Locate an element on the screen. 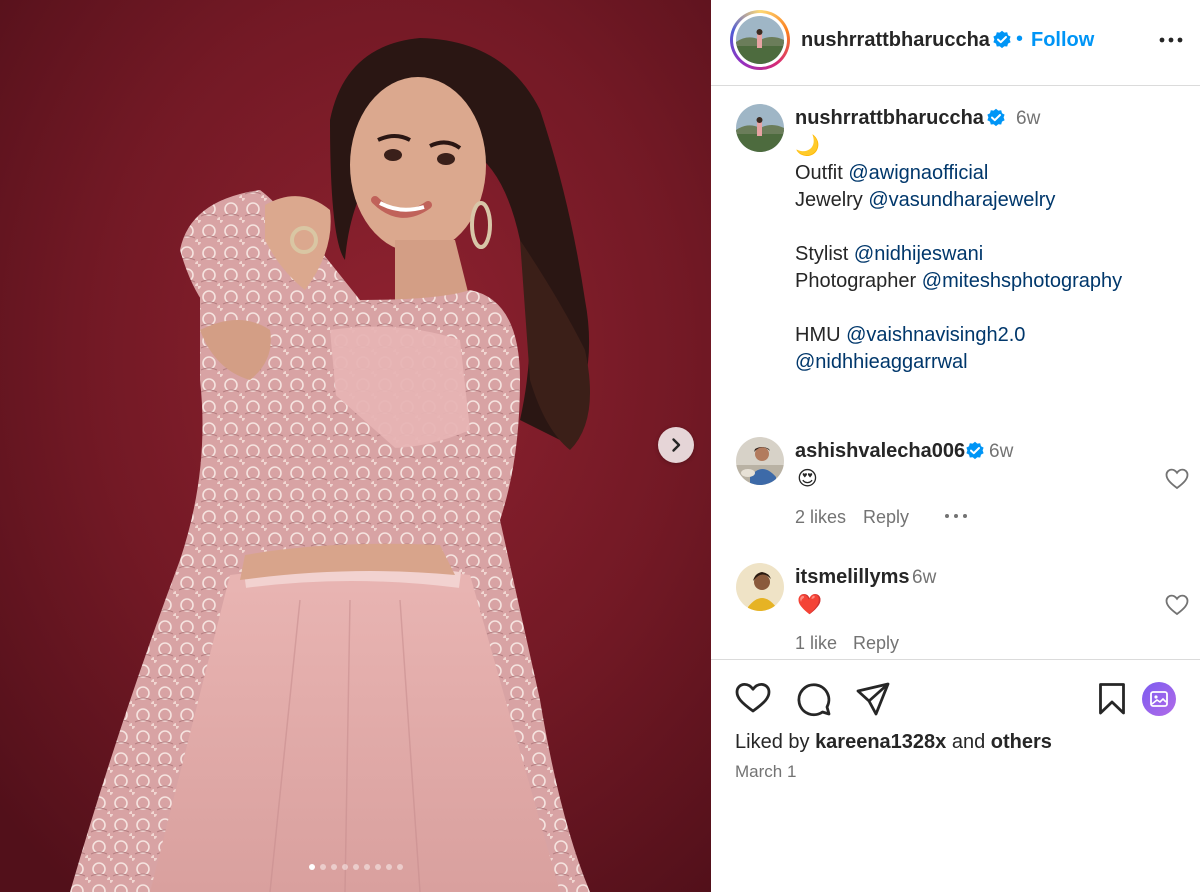 The width and height of the screenshot is (1200, 892). caption-line: Jewelry @vasundharajewelry is located at coordinates (925, 200).